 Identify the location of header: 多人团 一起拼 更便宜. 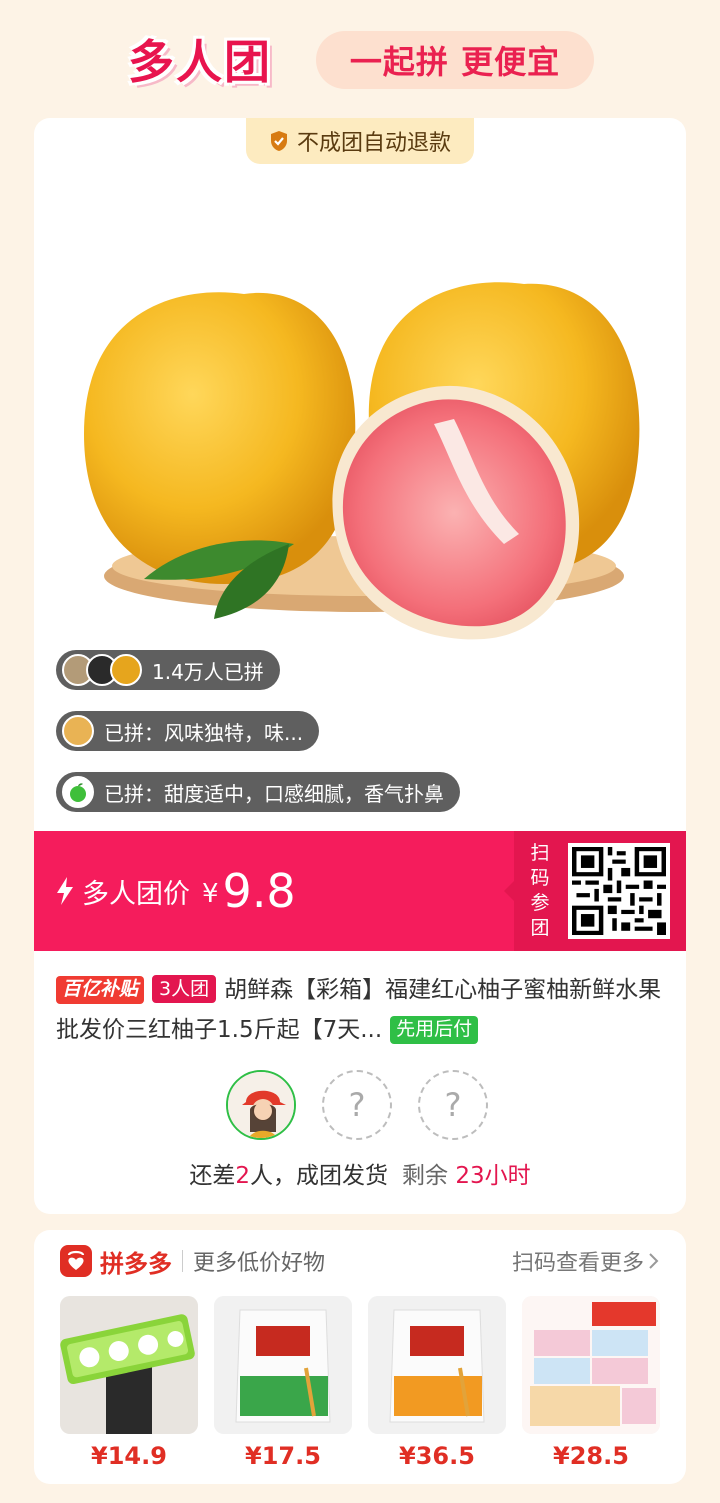
(360, 59).